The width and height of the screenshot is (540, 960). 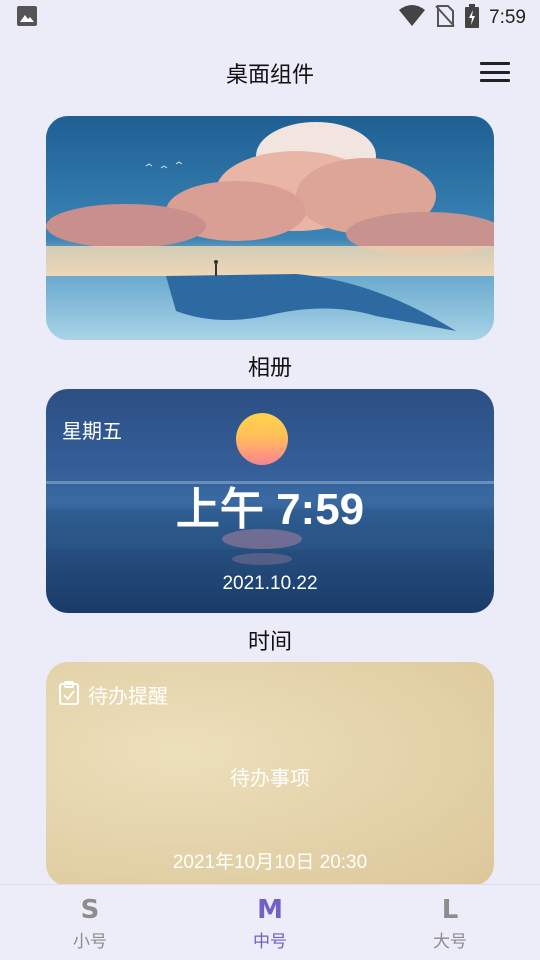 What do you see at coordinates (462, 18) in the screenshot?
I see `status-right: 7:59` at bounding box center [462, 18].